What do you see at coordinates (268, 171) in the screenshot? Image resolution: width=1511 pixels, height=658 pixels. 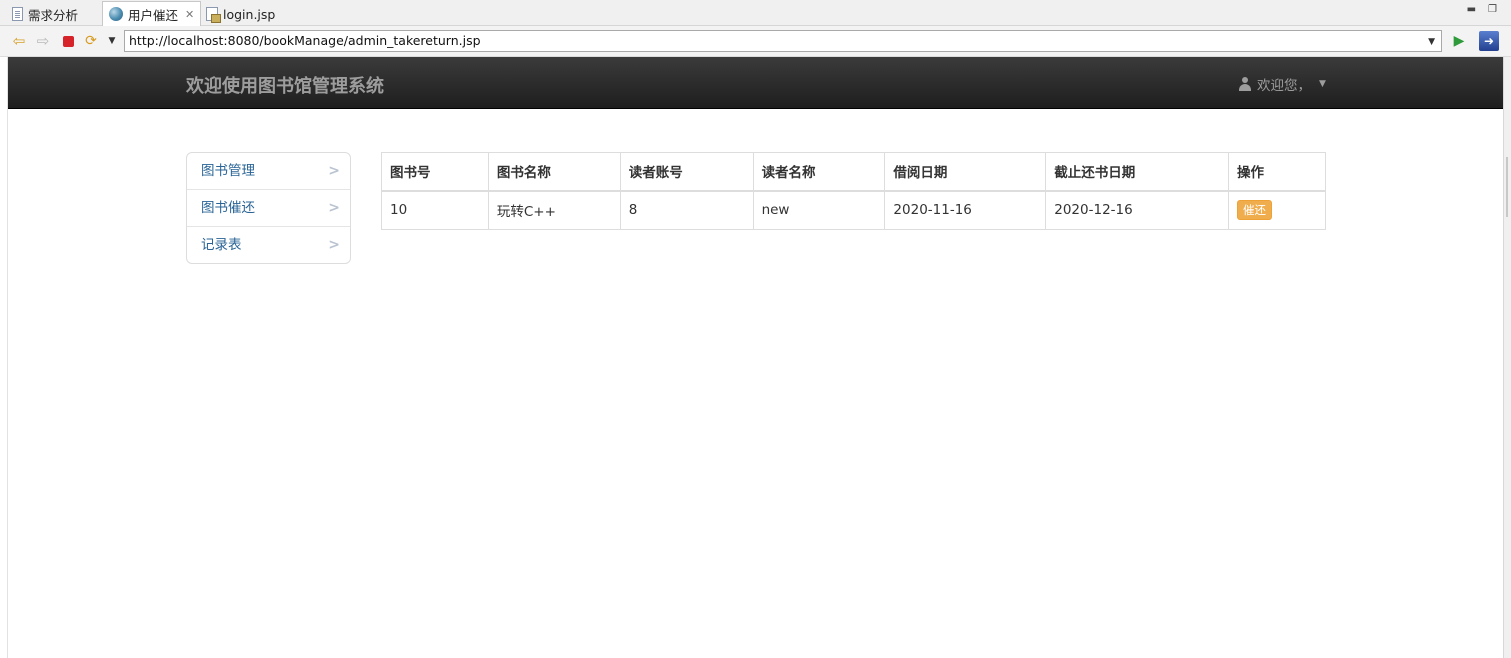 I see `sidebar-item-book-management: 图书管理 >` at bounding box center [268, 171].